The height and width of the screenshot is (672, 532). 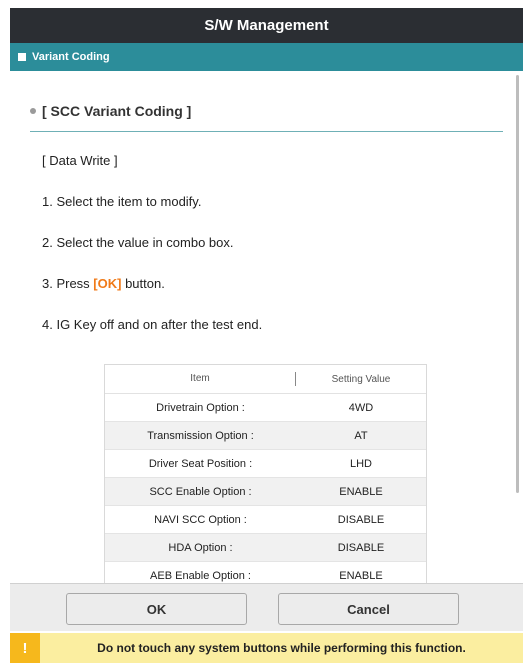 What do you see at coordinates (517, 284) in the screenshot?
I see `vertical-scrollbar` at bounding box center [517, 284].